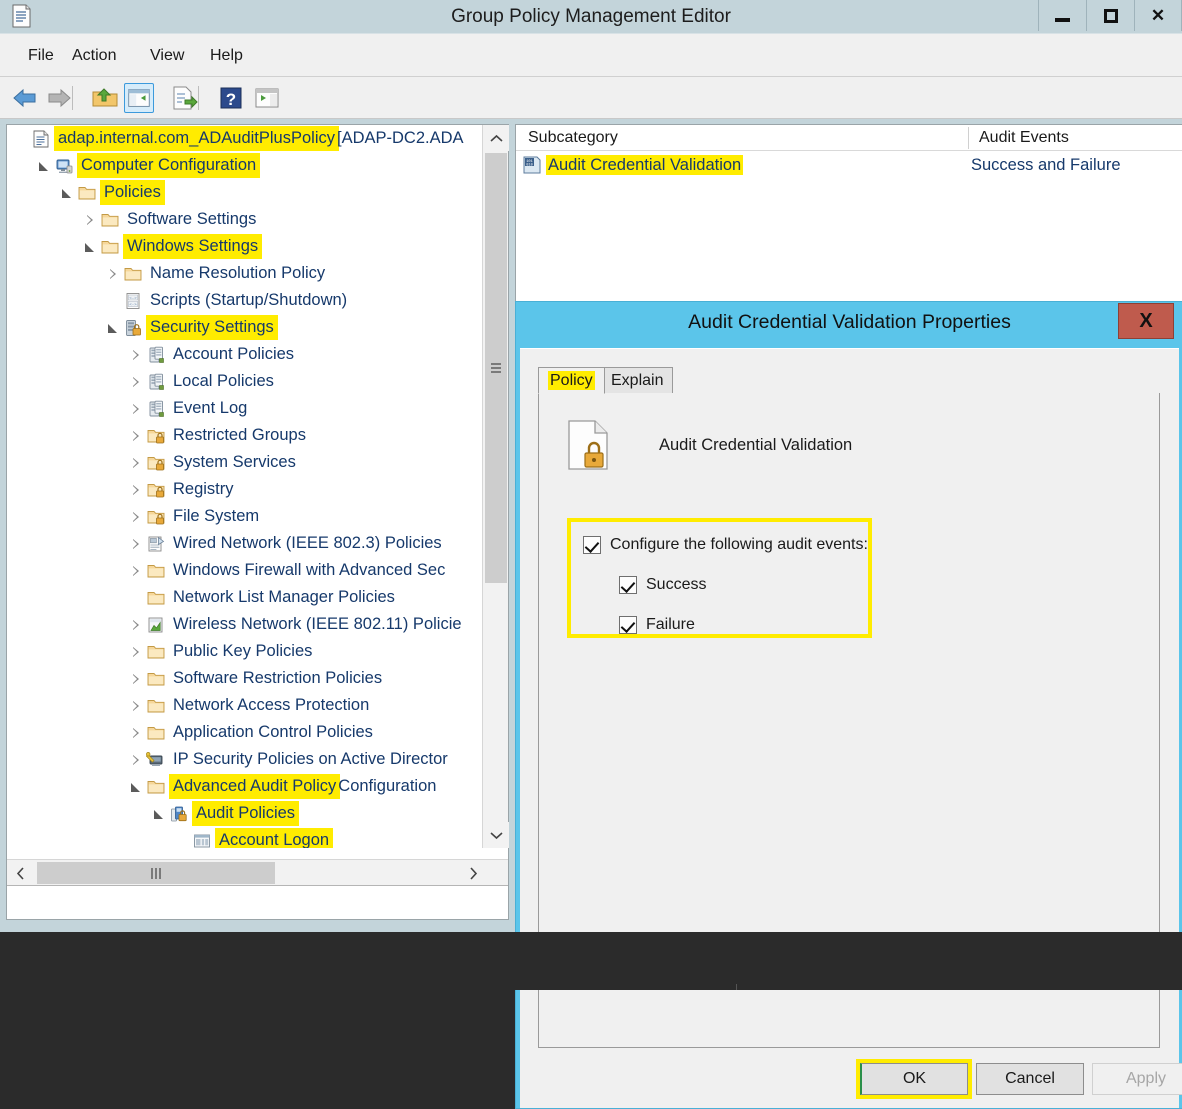  I want to click on tree-item-advanced-audit-policy: Advanced Audit Policy Configuration, so click(245, 786).